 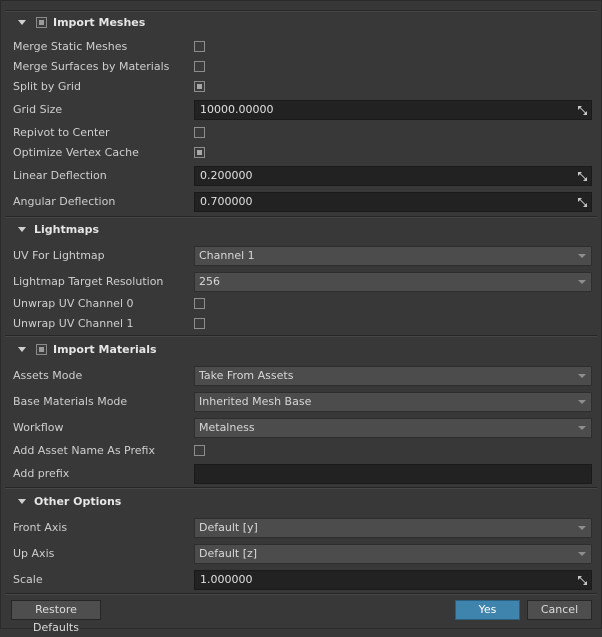 I want to click on field-label: Assets Mode, so click(x=48, y=375).